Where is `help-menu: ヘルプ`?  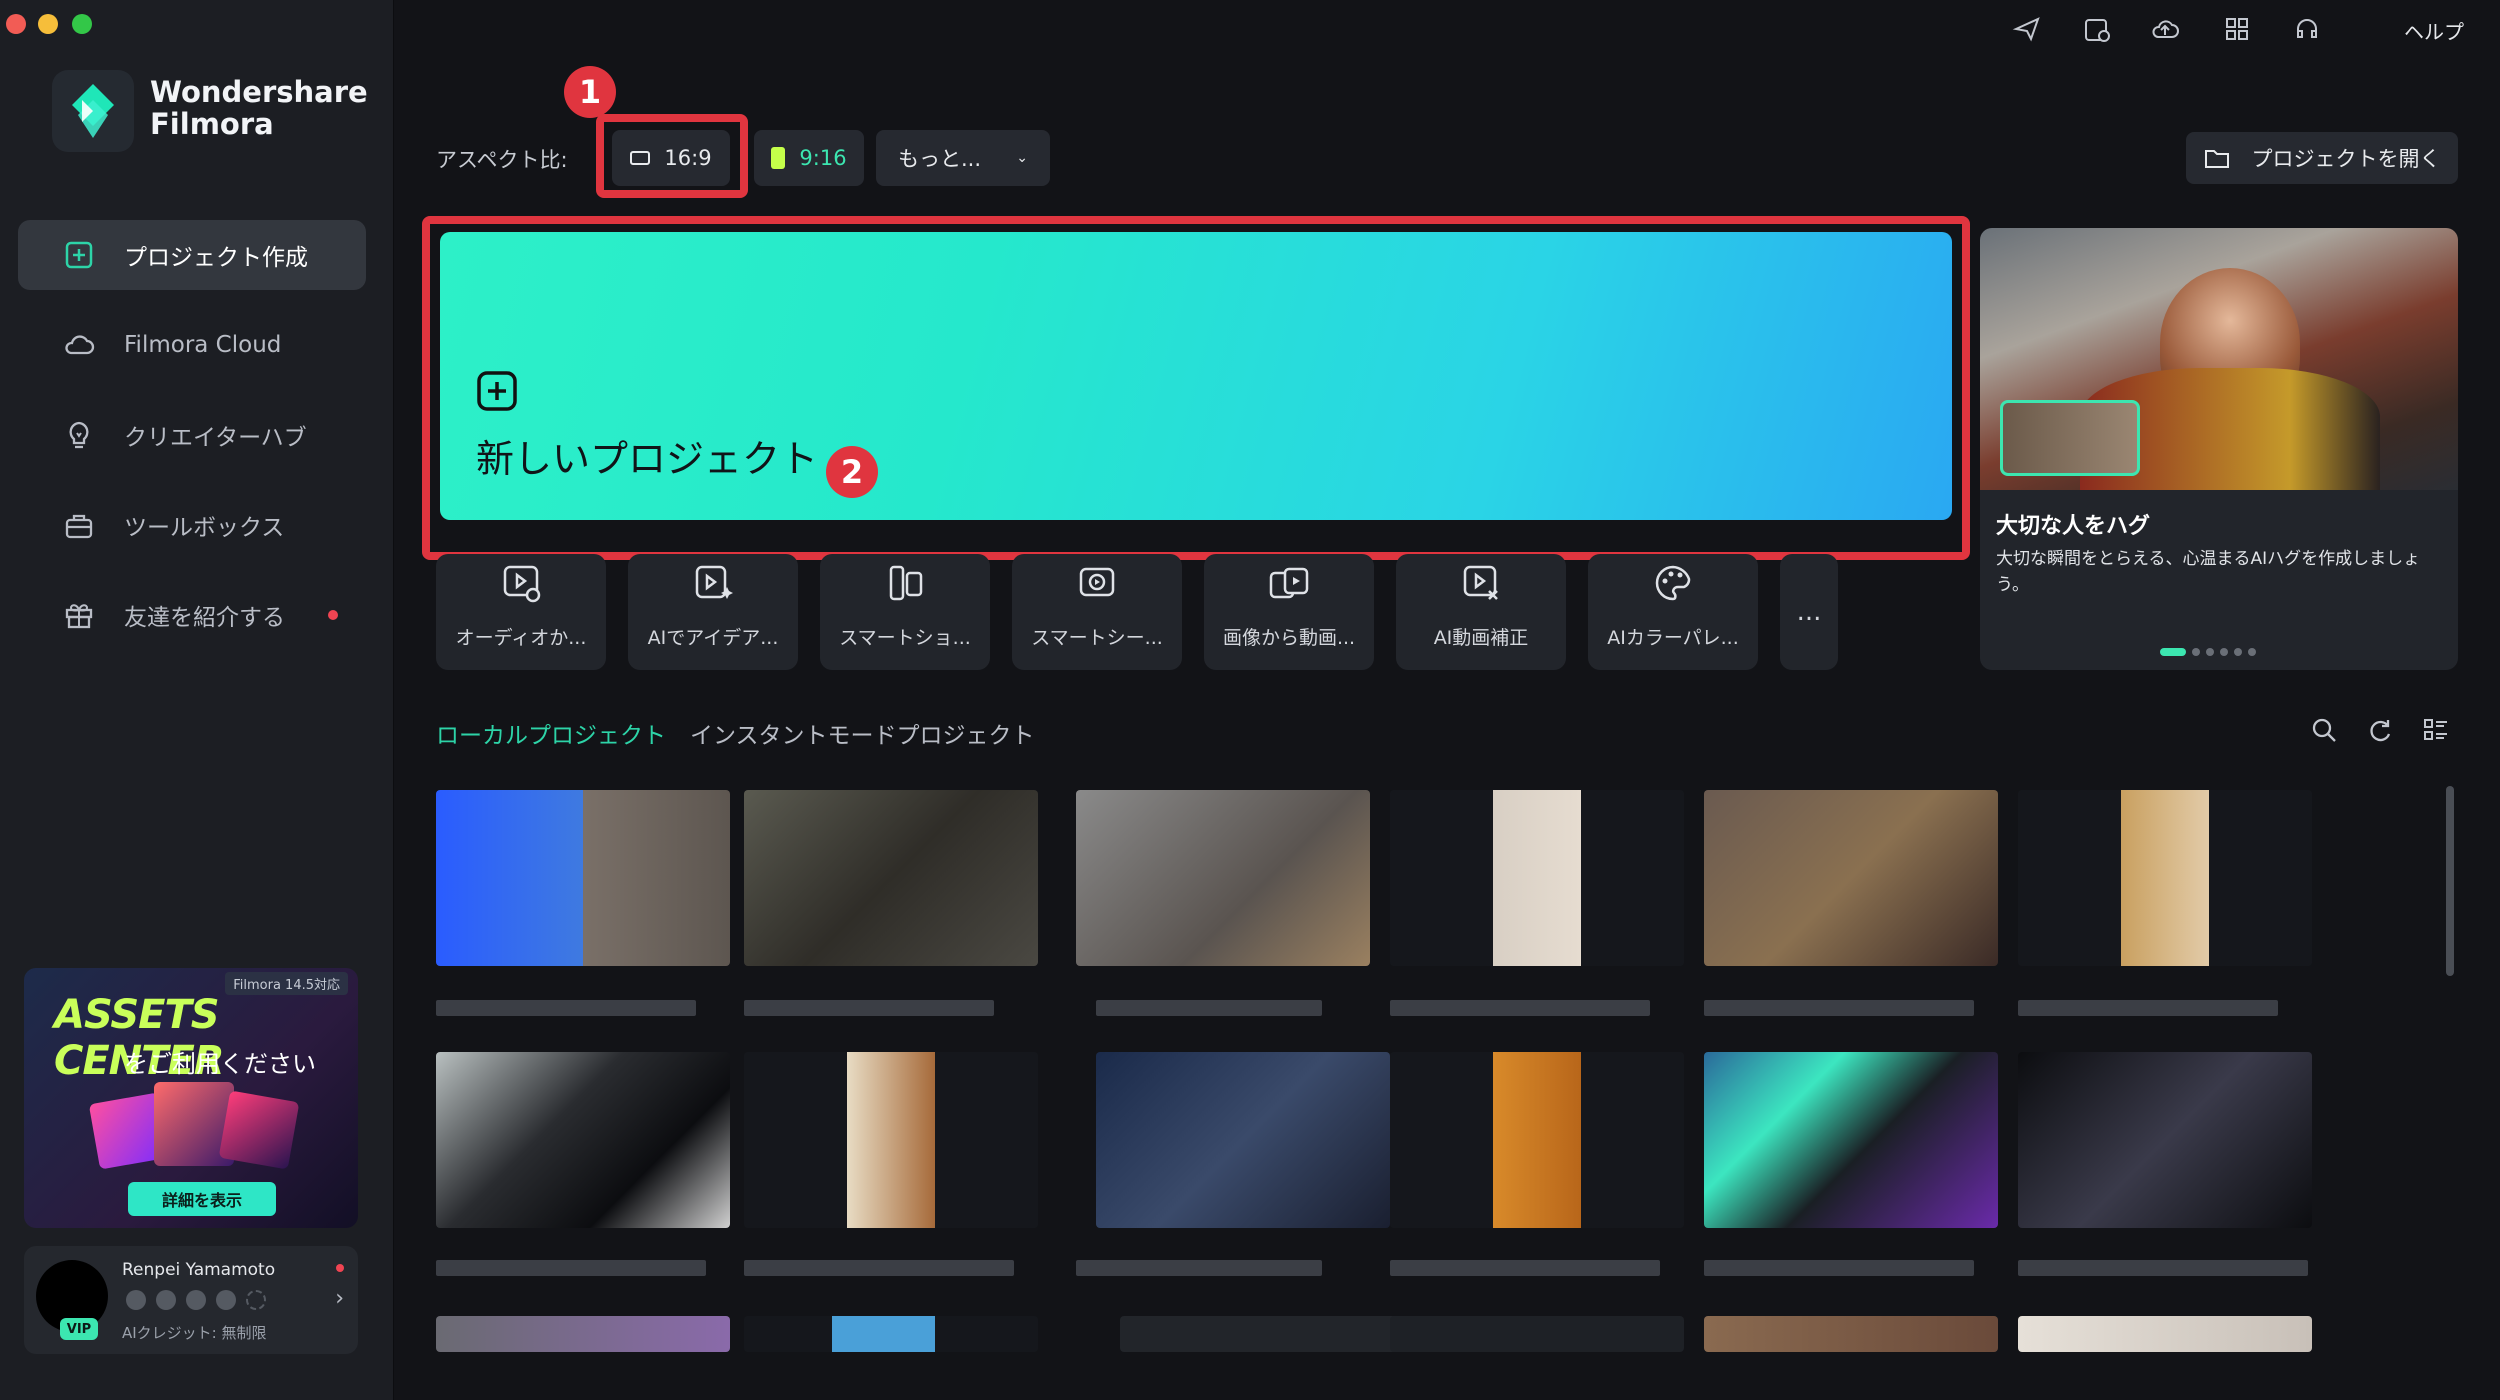 help-menu: ヘルプ is located at coordinates (2434, 30).